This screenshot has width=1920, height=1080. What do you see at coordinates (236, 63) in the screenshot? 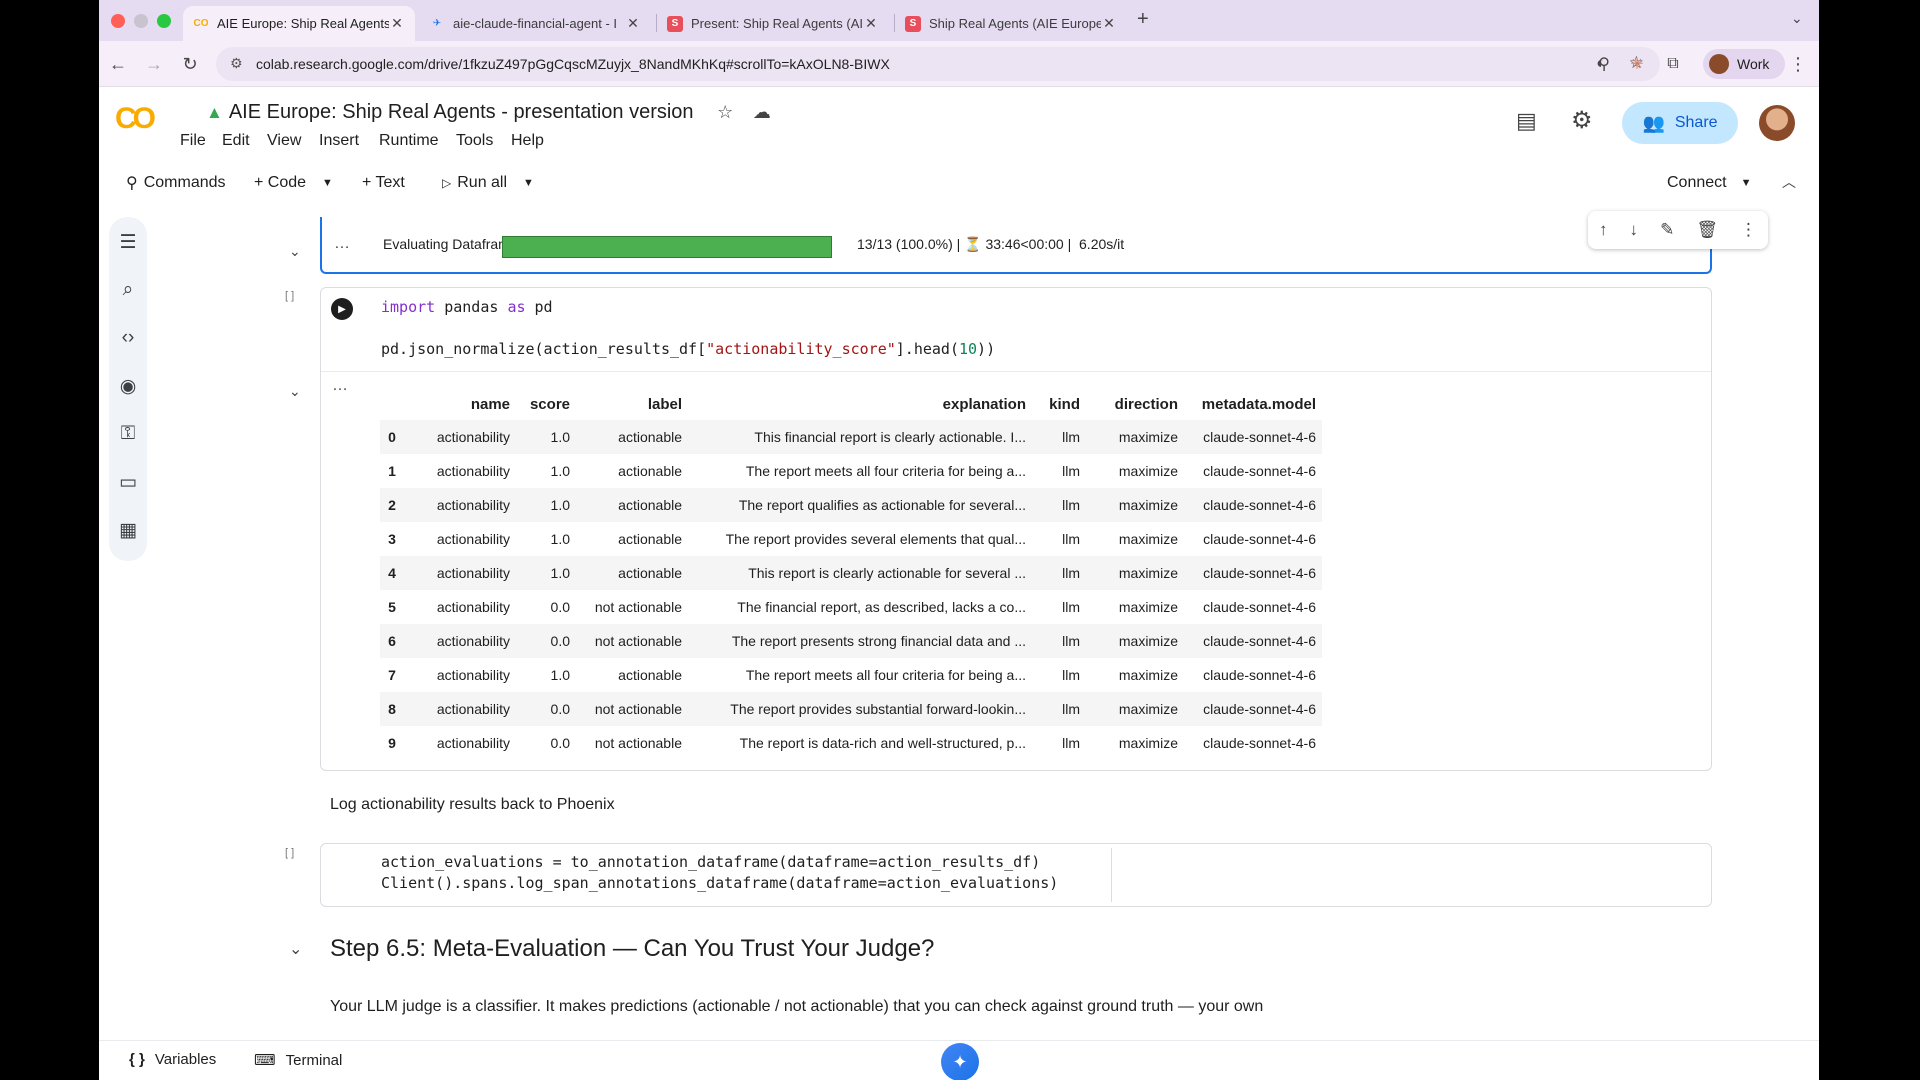
I see `site-info-icon: ⚙` at bounding box center [236, 63].